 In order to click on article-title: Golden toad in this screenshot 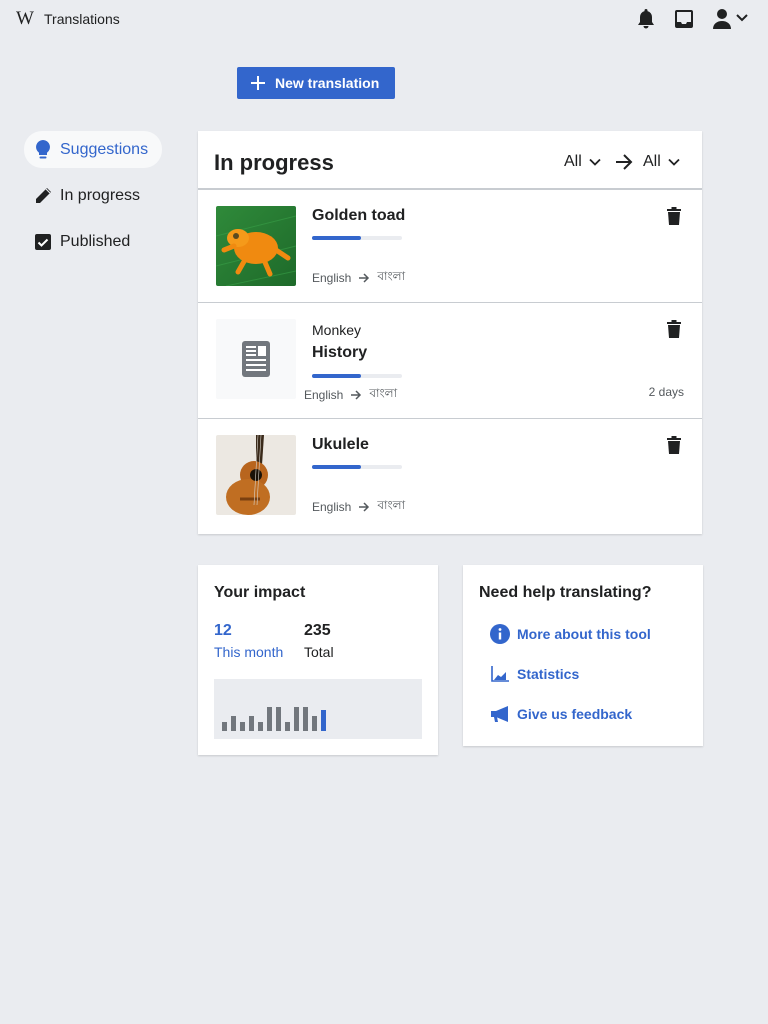, I will do `click(359, 215)`.